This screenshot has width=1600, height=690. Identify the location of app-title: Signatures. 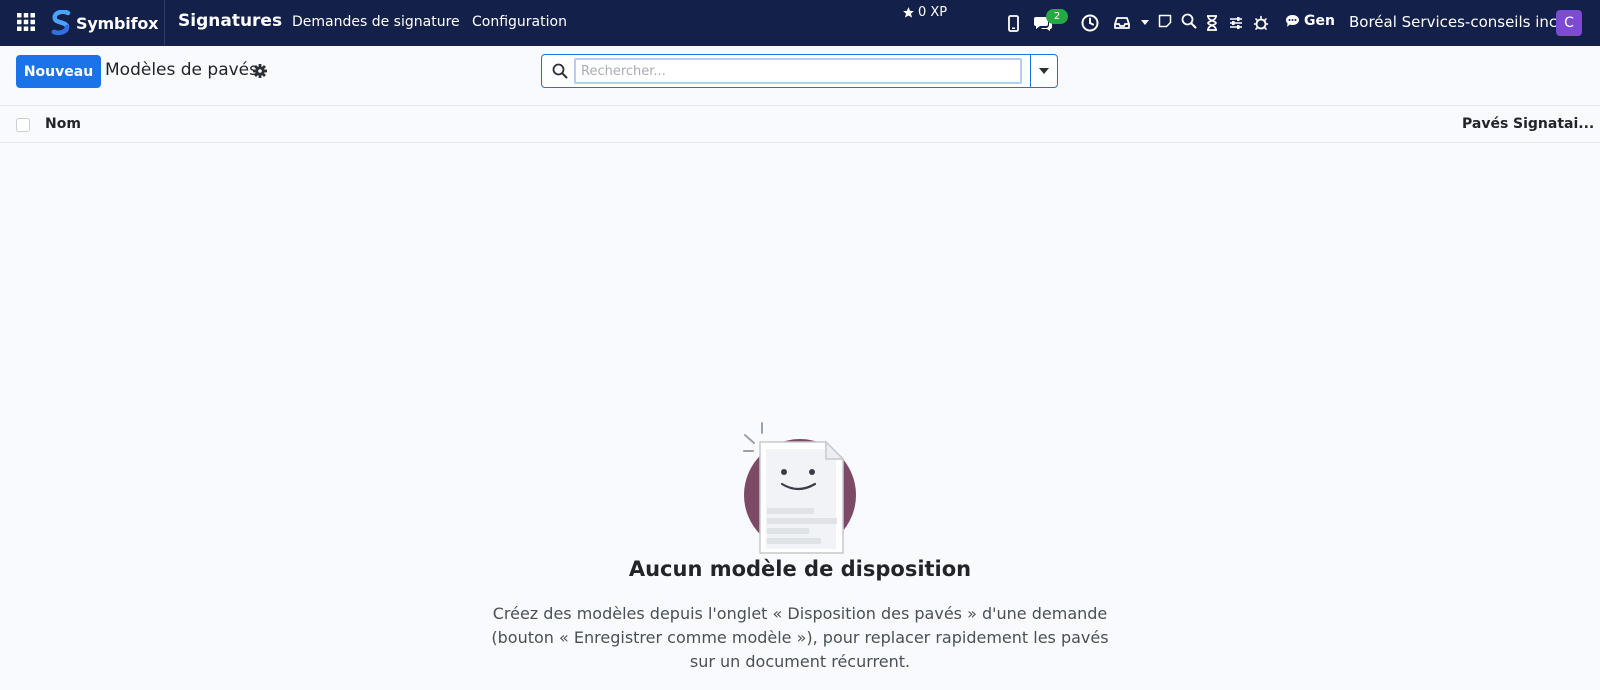
(230, 21).